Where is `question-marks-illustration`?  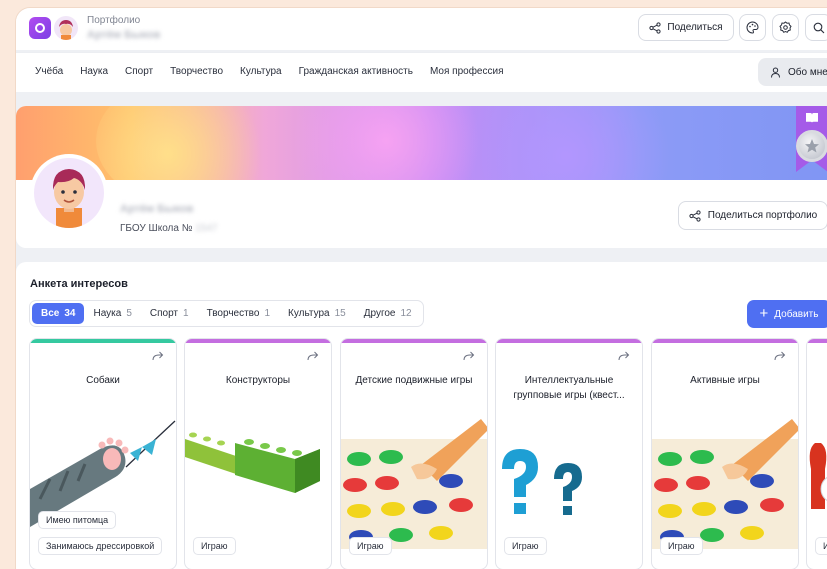
question-marks-illustration is located at coordinates (542, 482).